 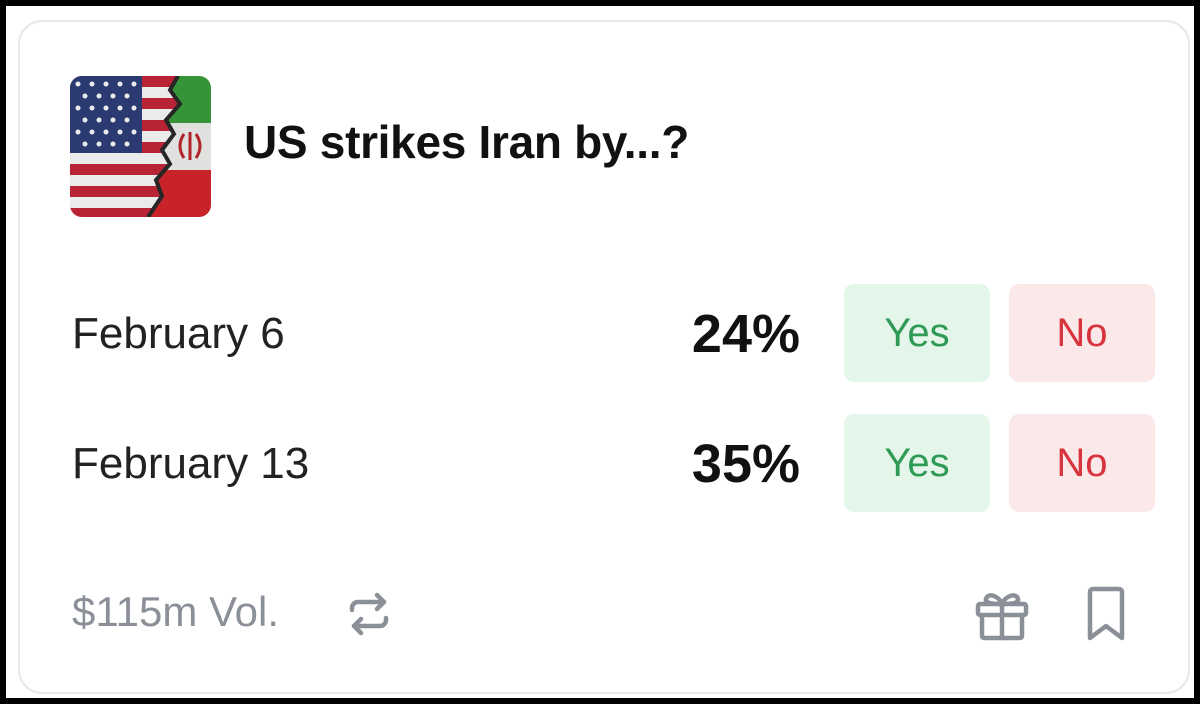 What do you see at coordinates (1002, 614) in the screenshot?
I see `gift-icon` at bounding box center [1002, 614].